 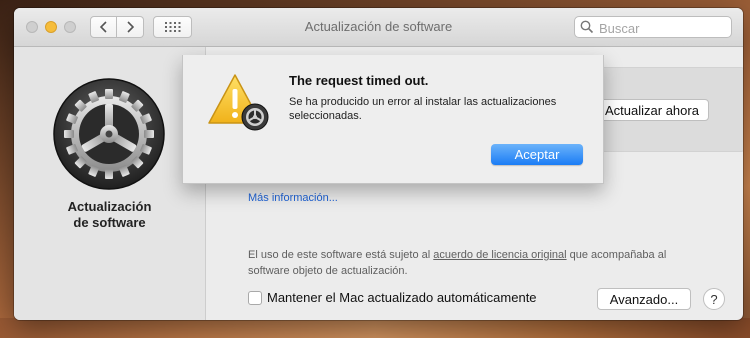 I want to click on search-field, so click(x=653, y=27).